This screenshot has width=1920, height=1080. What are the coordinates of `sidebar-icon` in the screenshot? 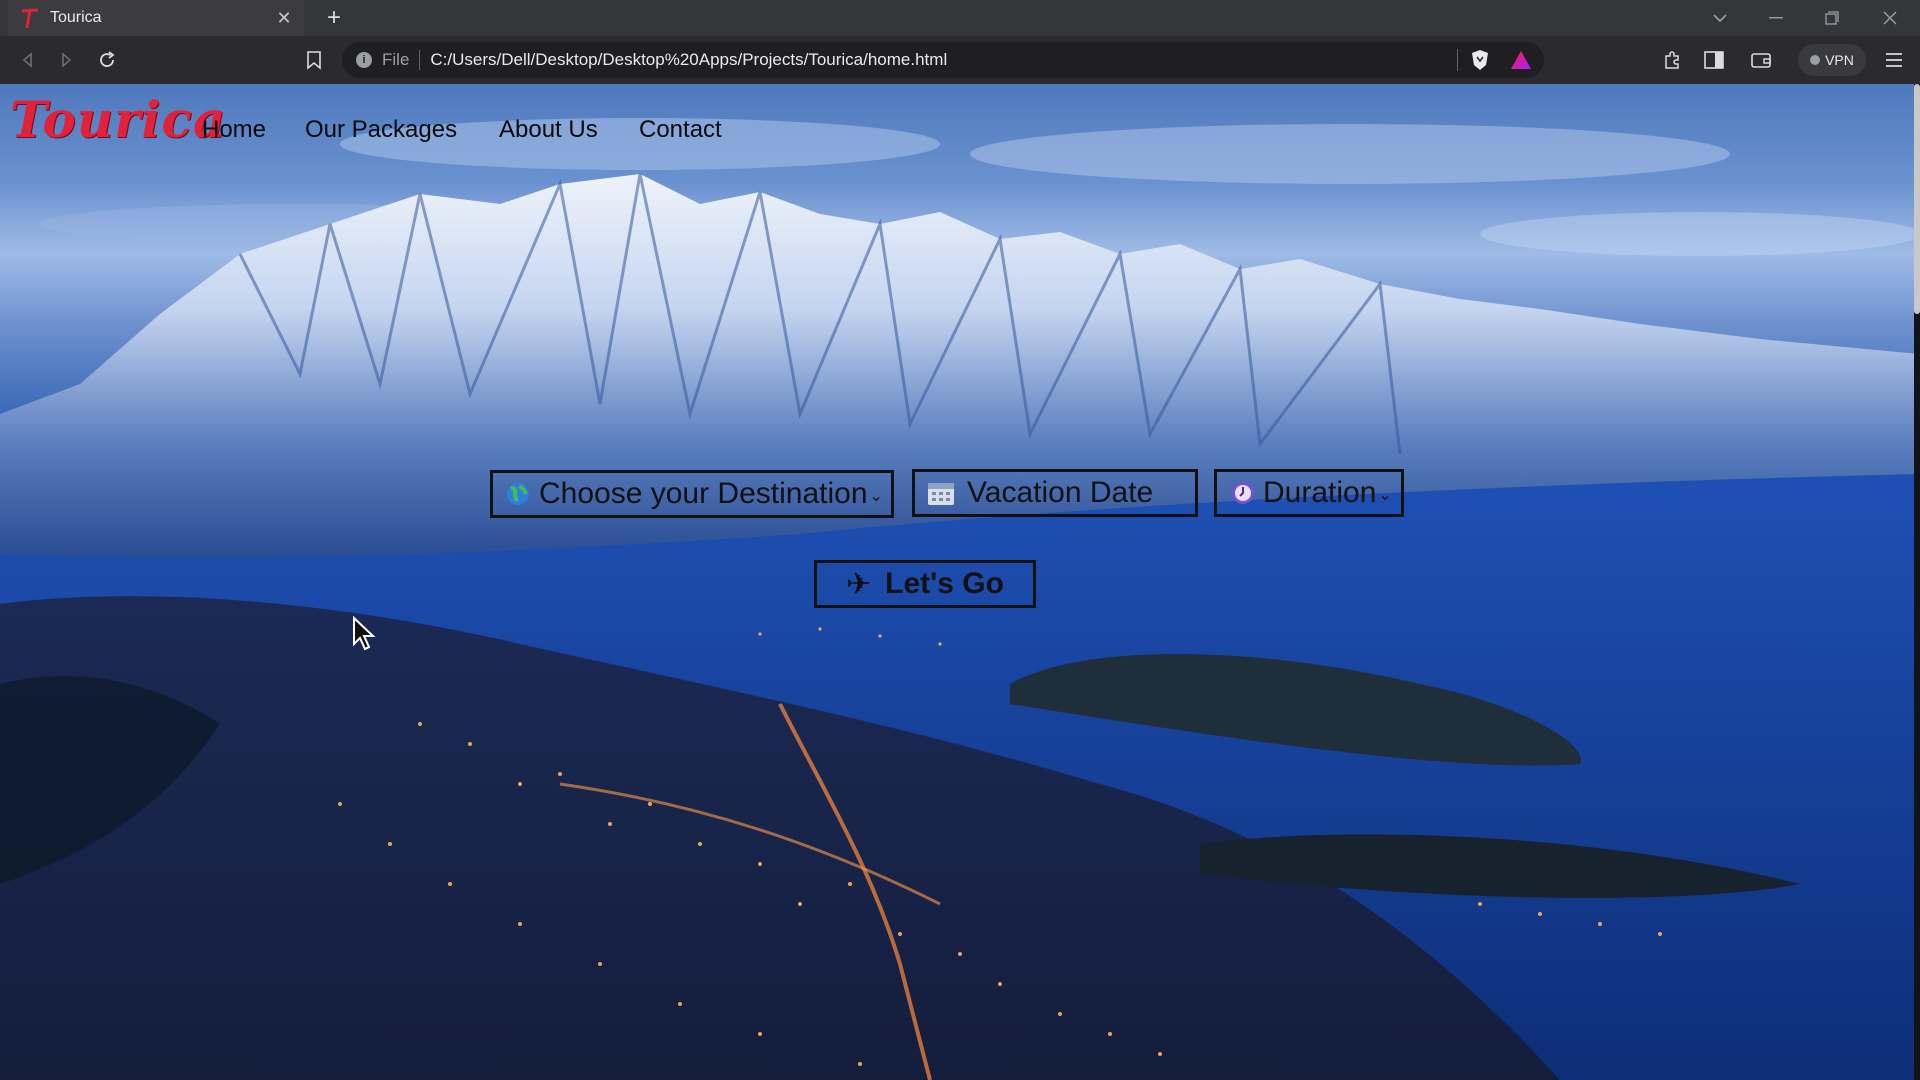 It's located at (1714, 60).